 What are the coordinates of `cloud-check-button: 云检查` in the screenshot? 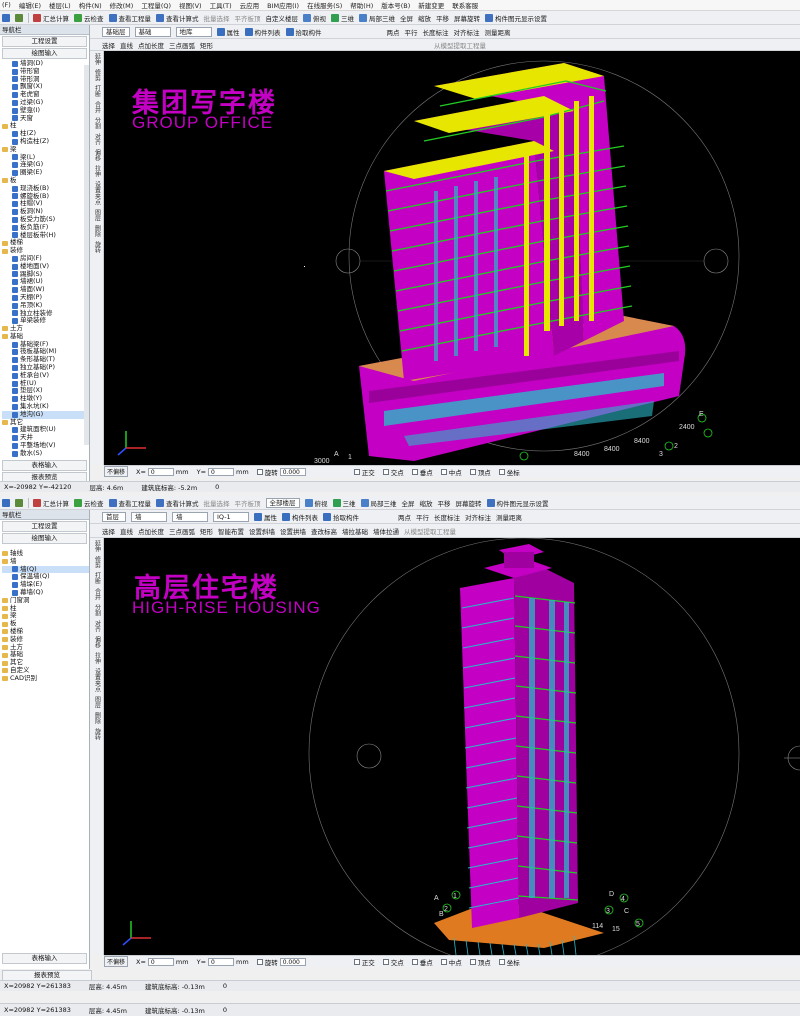 It's located at (89, 503).